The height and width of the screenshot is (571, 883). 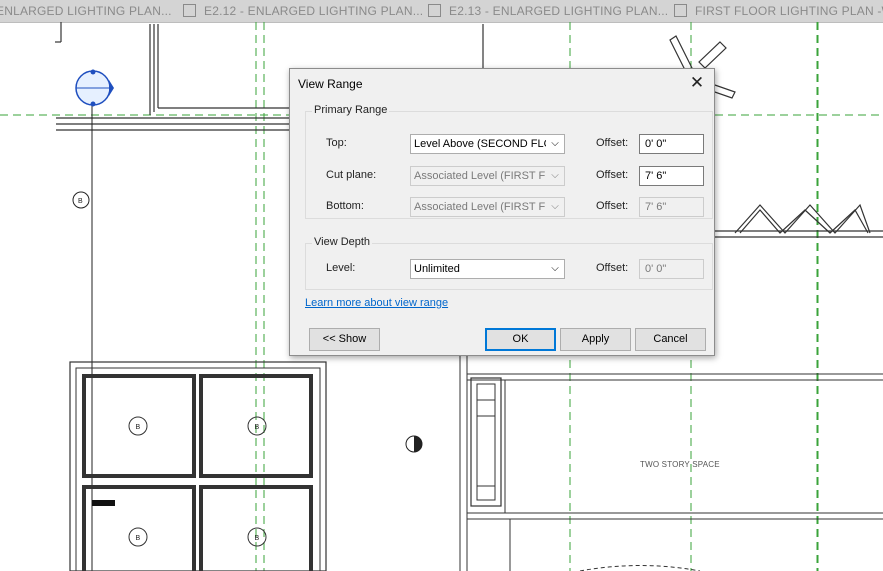 I want to click on show-button: << Show, so click(x=344, y=339).